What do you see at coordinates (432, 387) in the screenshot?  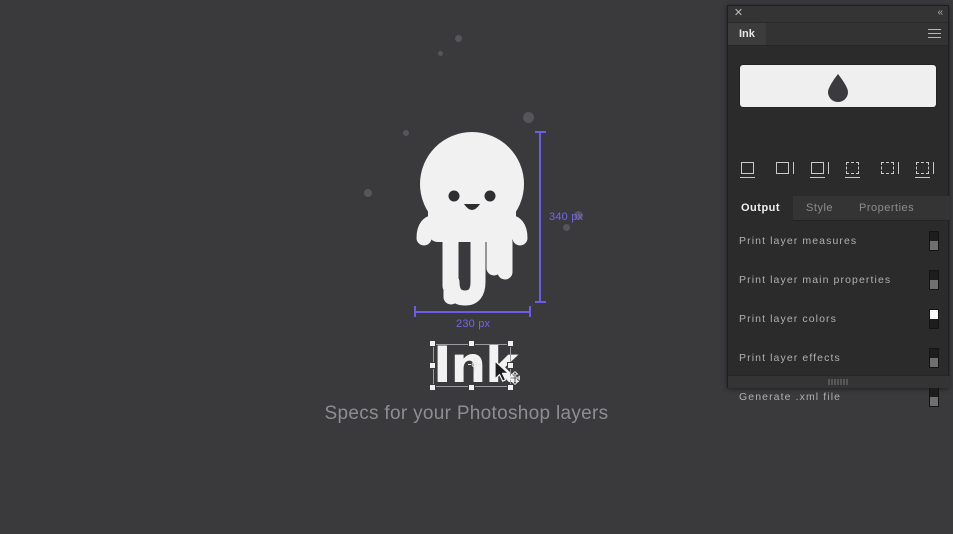 I see `selection-handle-sw` at bounding box center [432, 387].